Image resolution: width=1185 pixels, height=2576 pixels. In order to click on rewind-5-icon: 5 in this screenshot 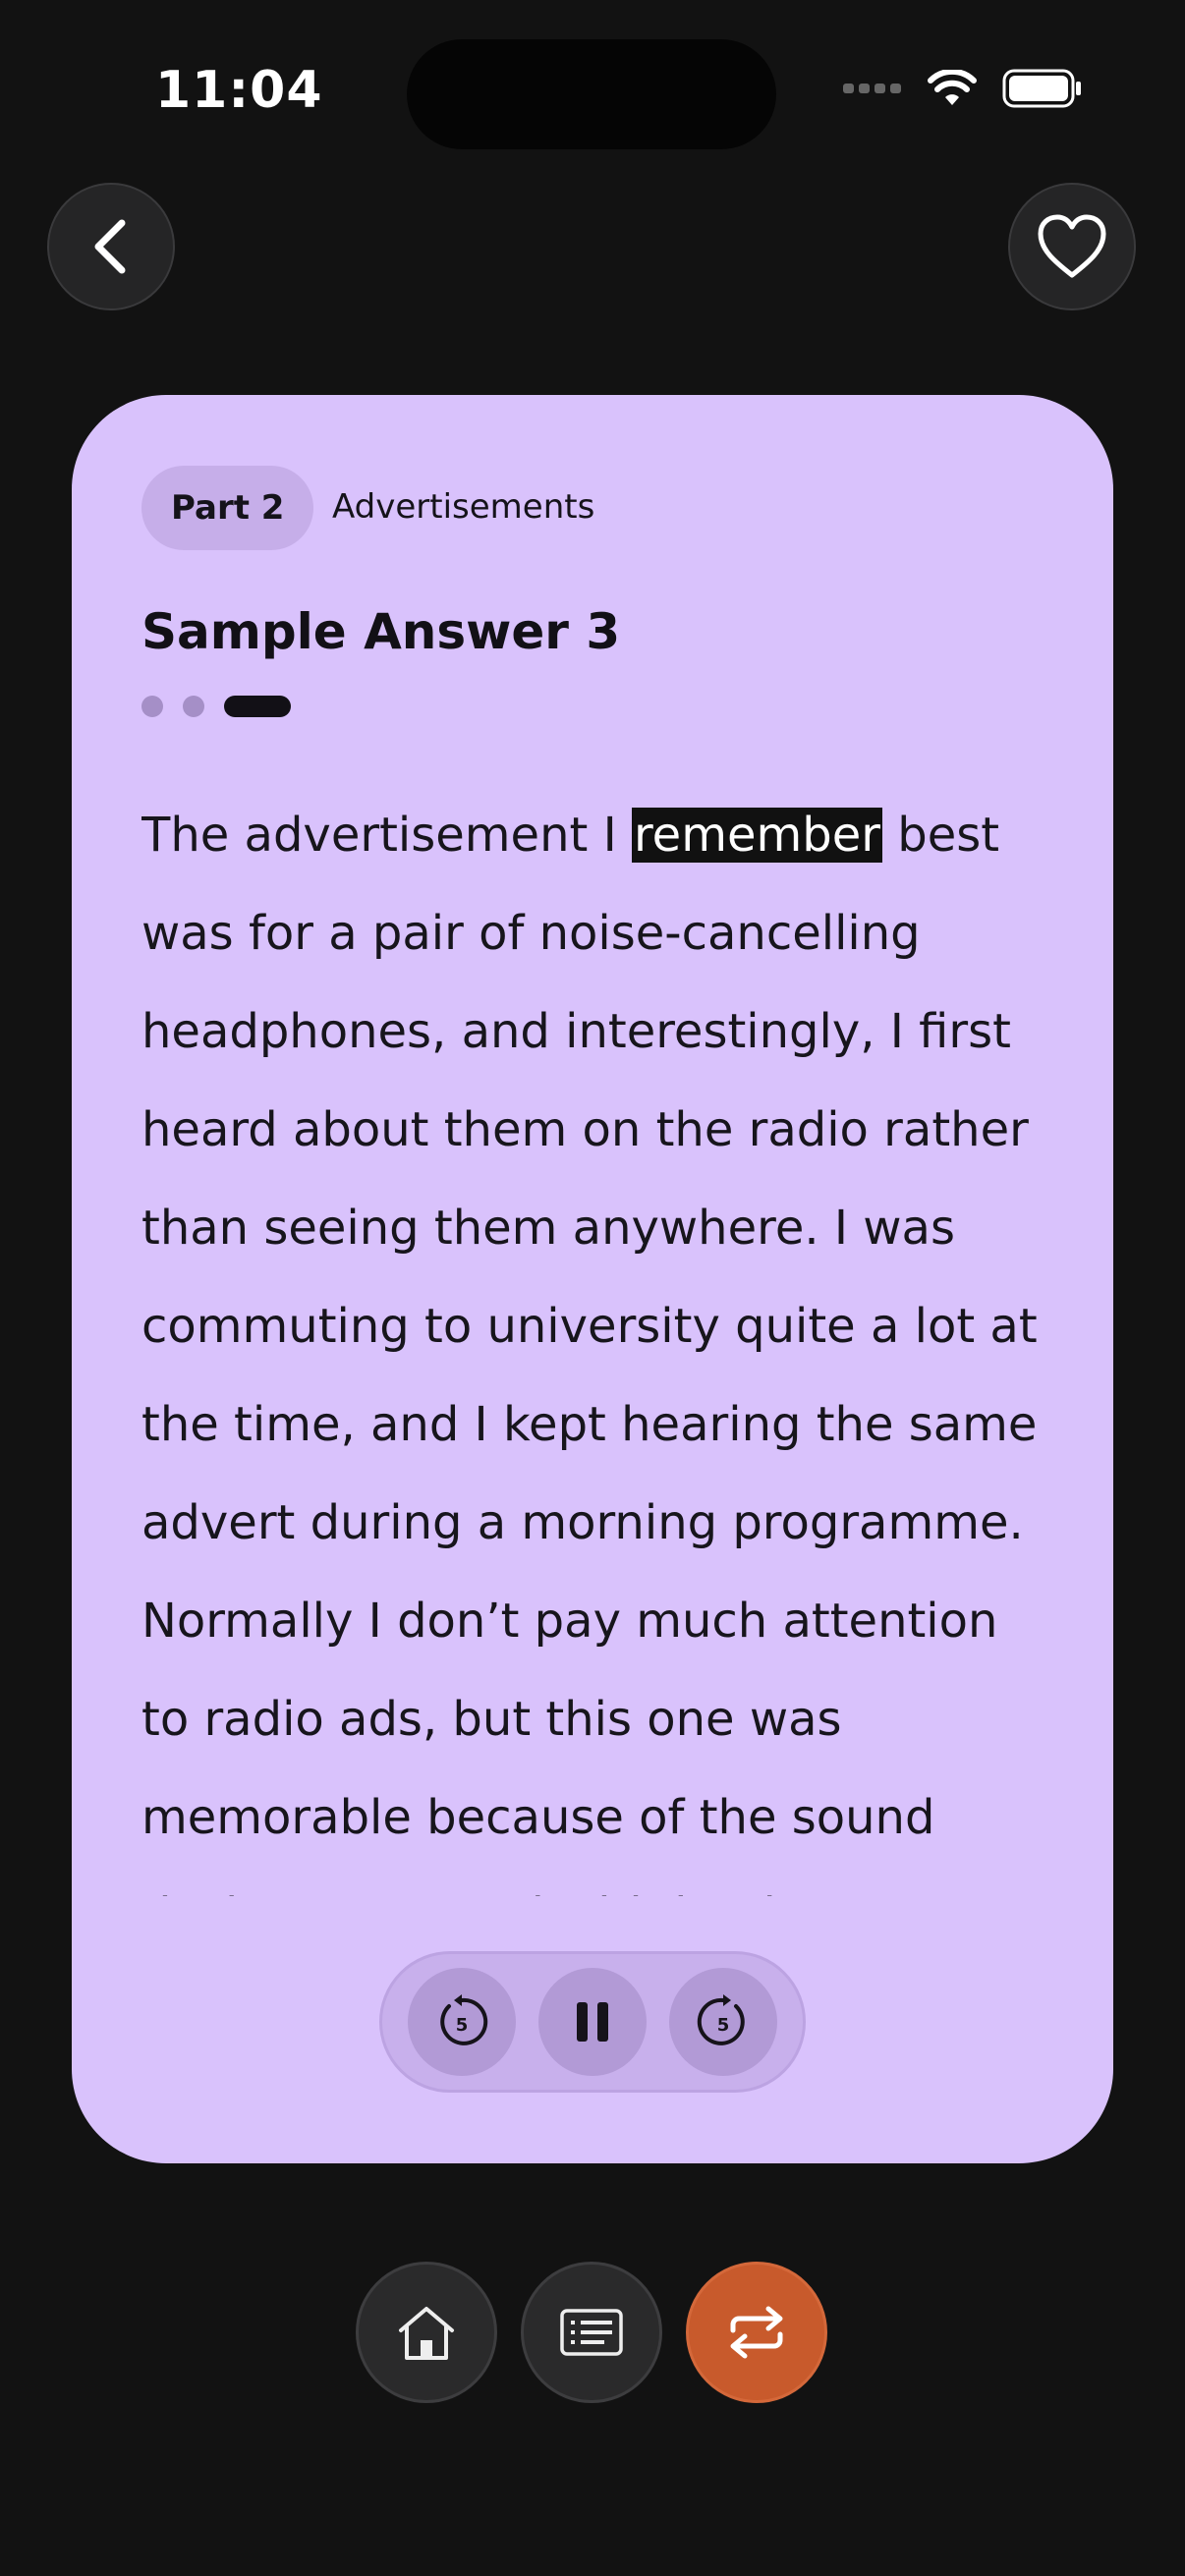, I will do `click(463, 2019)`.